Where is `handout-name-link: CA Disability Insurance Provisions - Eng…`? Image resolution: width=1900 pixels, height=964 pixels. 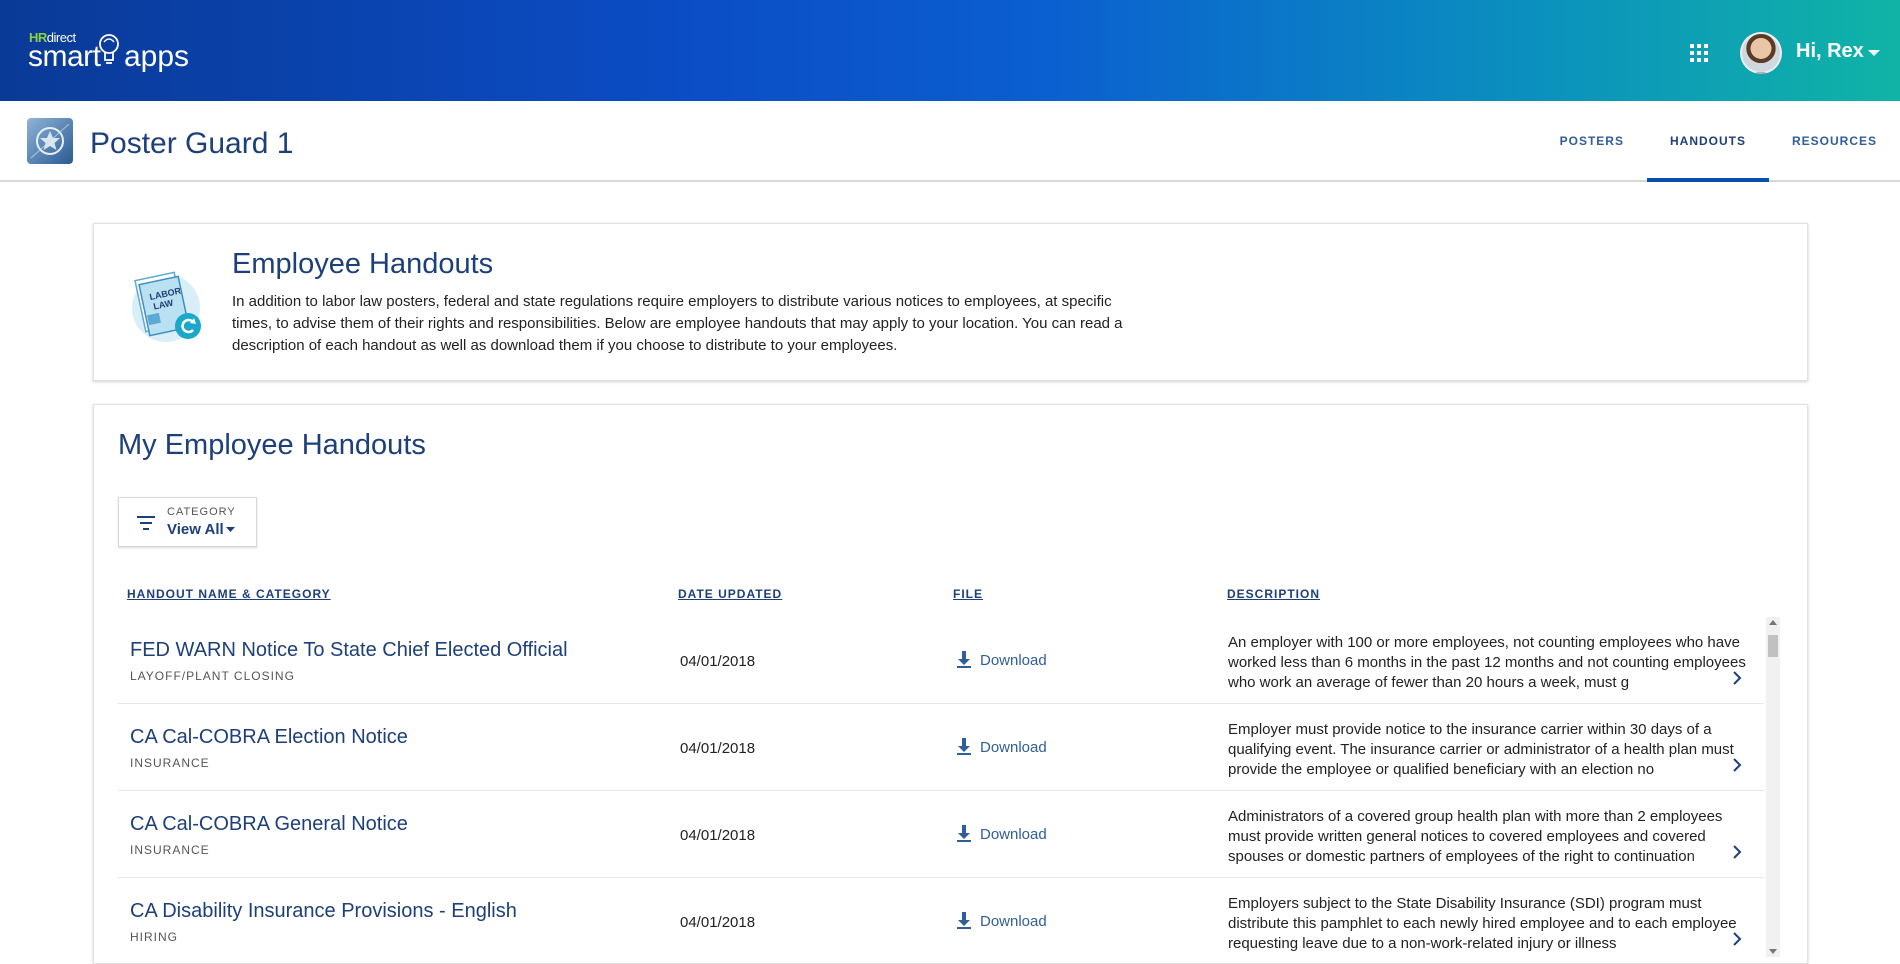 handout-name-link: CA Disability Insurance Provisions - Eng… is located at coordinates (323, 911).